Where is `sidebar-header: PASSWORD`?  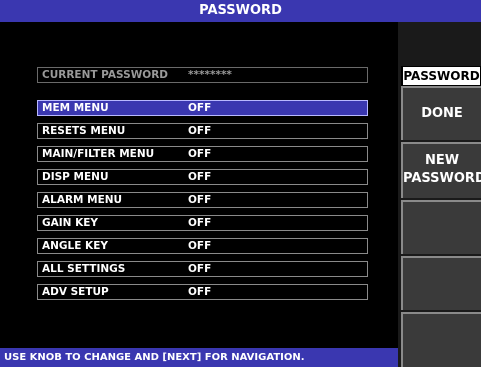 sidebar-header: PASSWORD is located at coordinates (441, 76).